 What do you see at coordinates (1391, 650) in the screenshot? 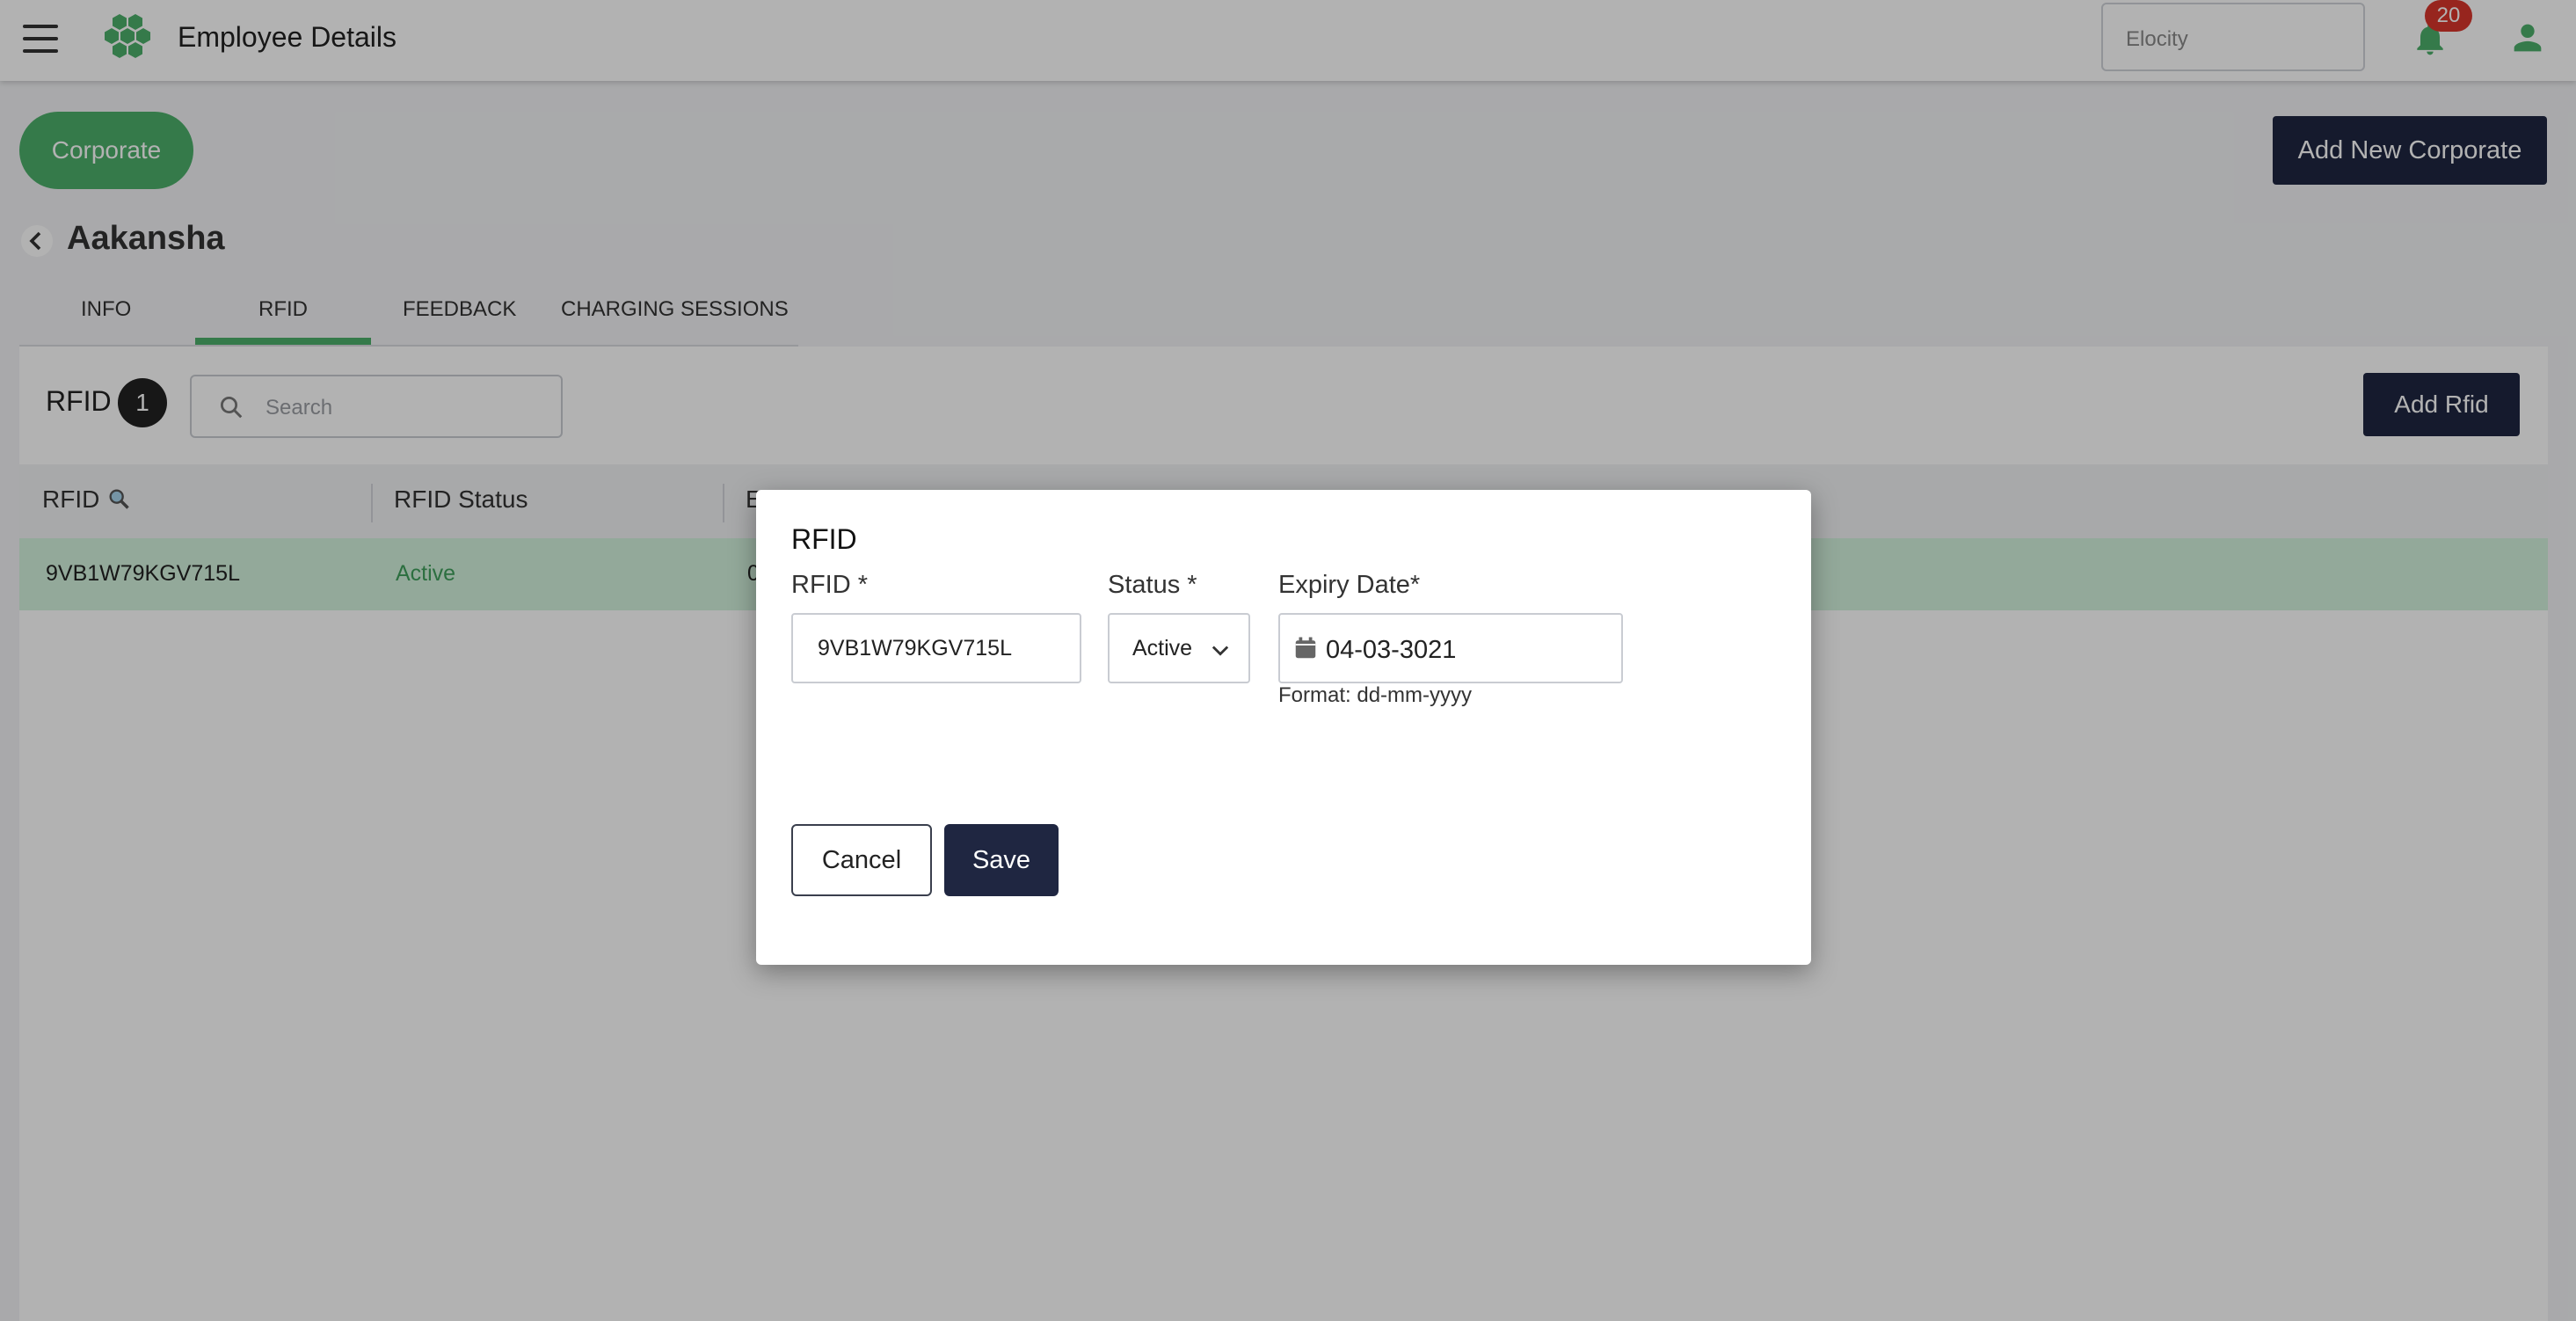
I see `expiry-date-value: 04-03-3021` at bounding box center [1391, 650].